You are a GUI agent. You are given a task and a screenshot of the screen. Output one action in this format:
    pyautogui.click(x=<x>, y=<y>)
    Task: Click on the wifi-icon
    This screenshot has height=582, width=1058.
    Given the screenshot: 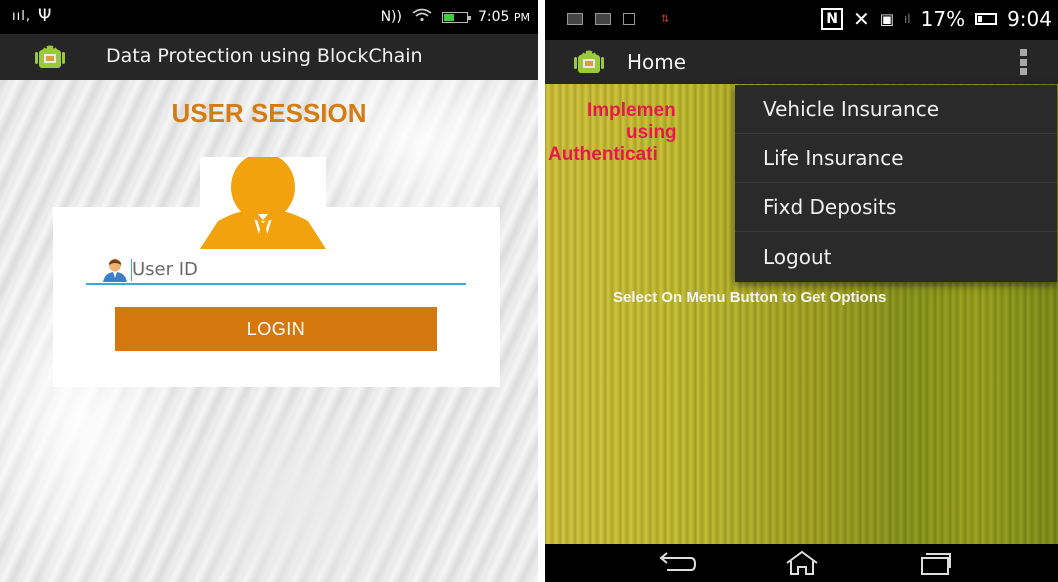 What is the action you would take?
    pyautogui.click(x=422, y=17)
    